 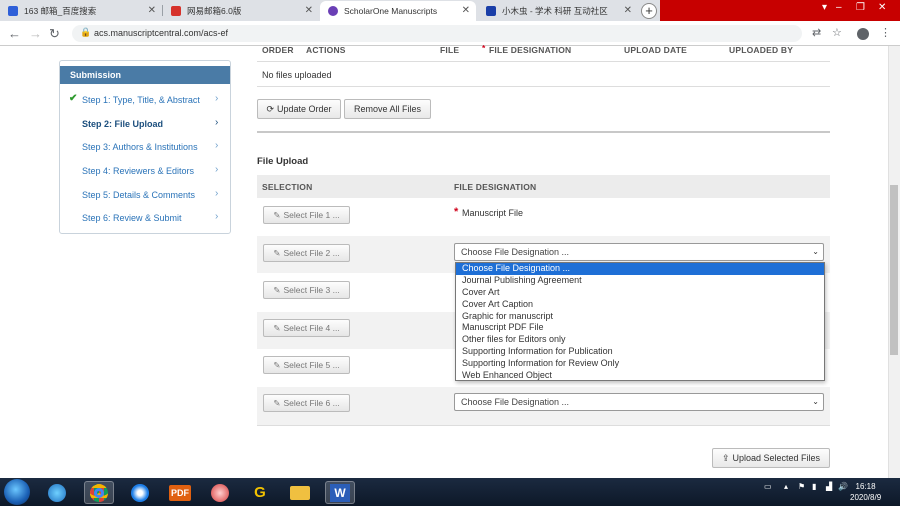 What do you see at coordinates (13, 11) in the screenshot?
I see `baidu-paw-icon` at bounding box center [13, 11].